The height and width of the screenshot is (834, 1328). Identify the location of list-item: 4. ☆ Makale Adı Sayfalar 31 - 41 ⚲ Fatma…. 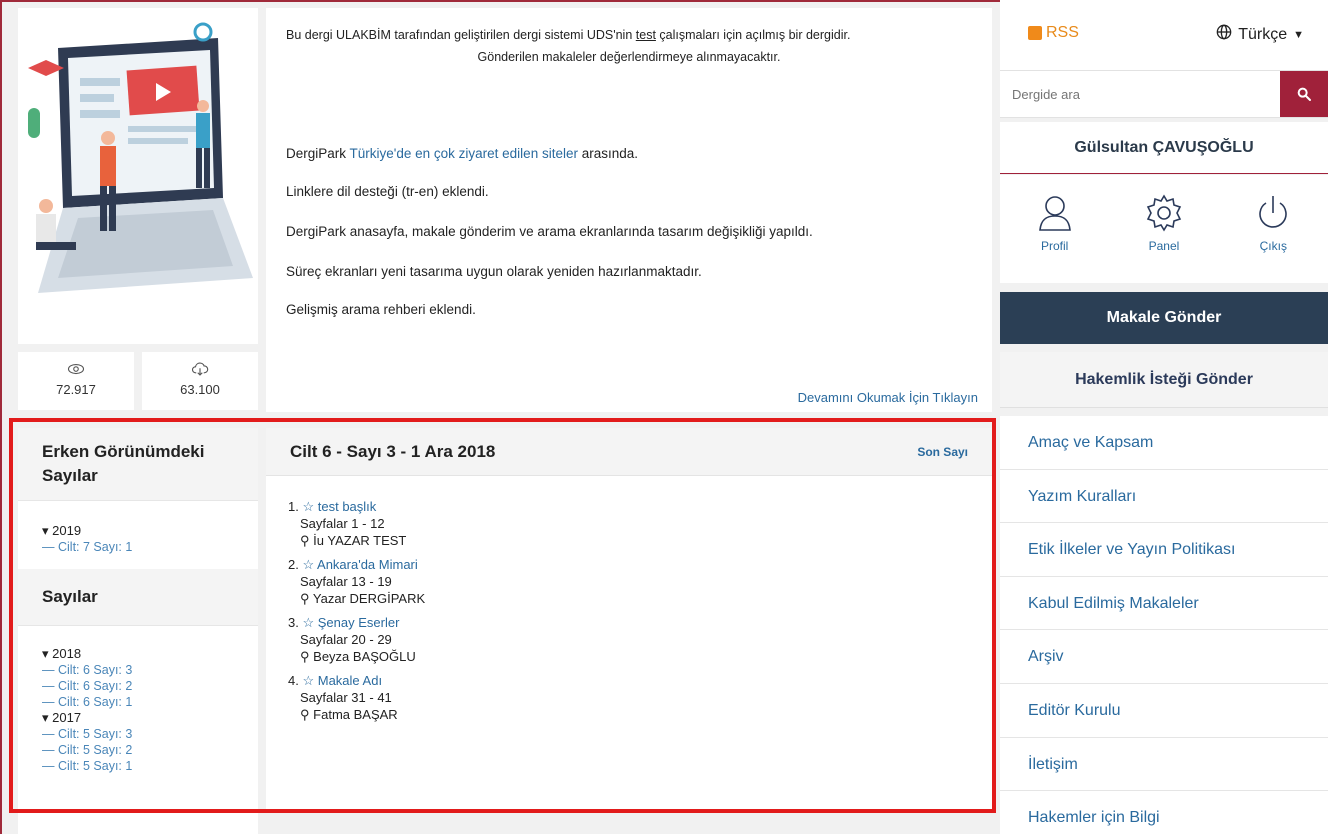
(640, 697).